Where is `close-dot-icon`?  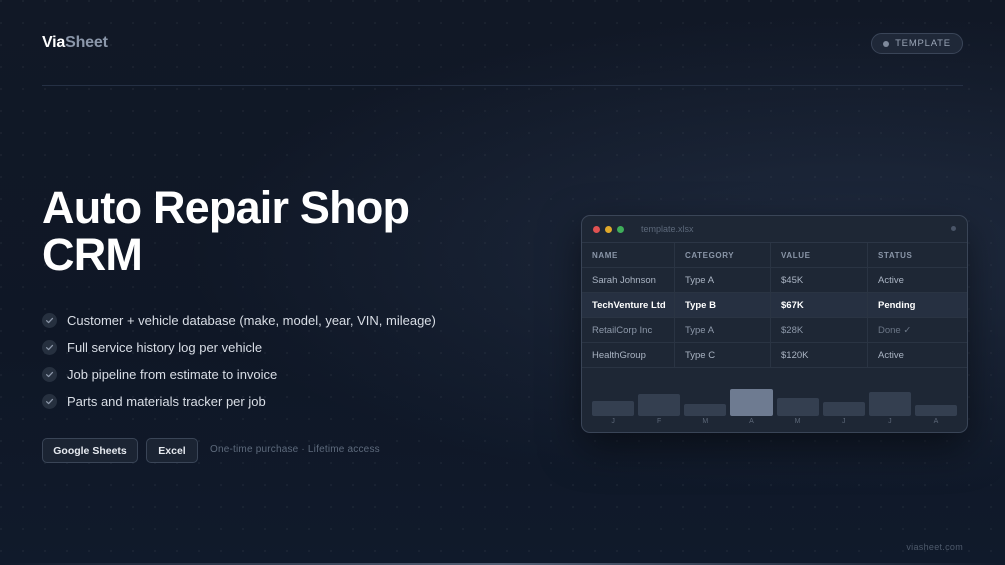
close-dot-icon is located at coordinates (596, 229).